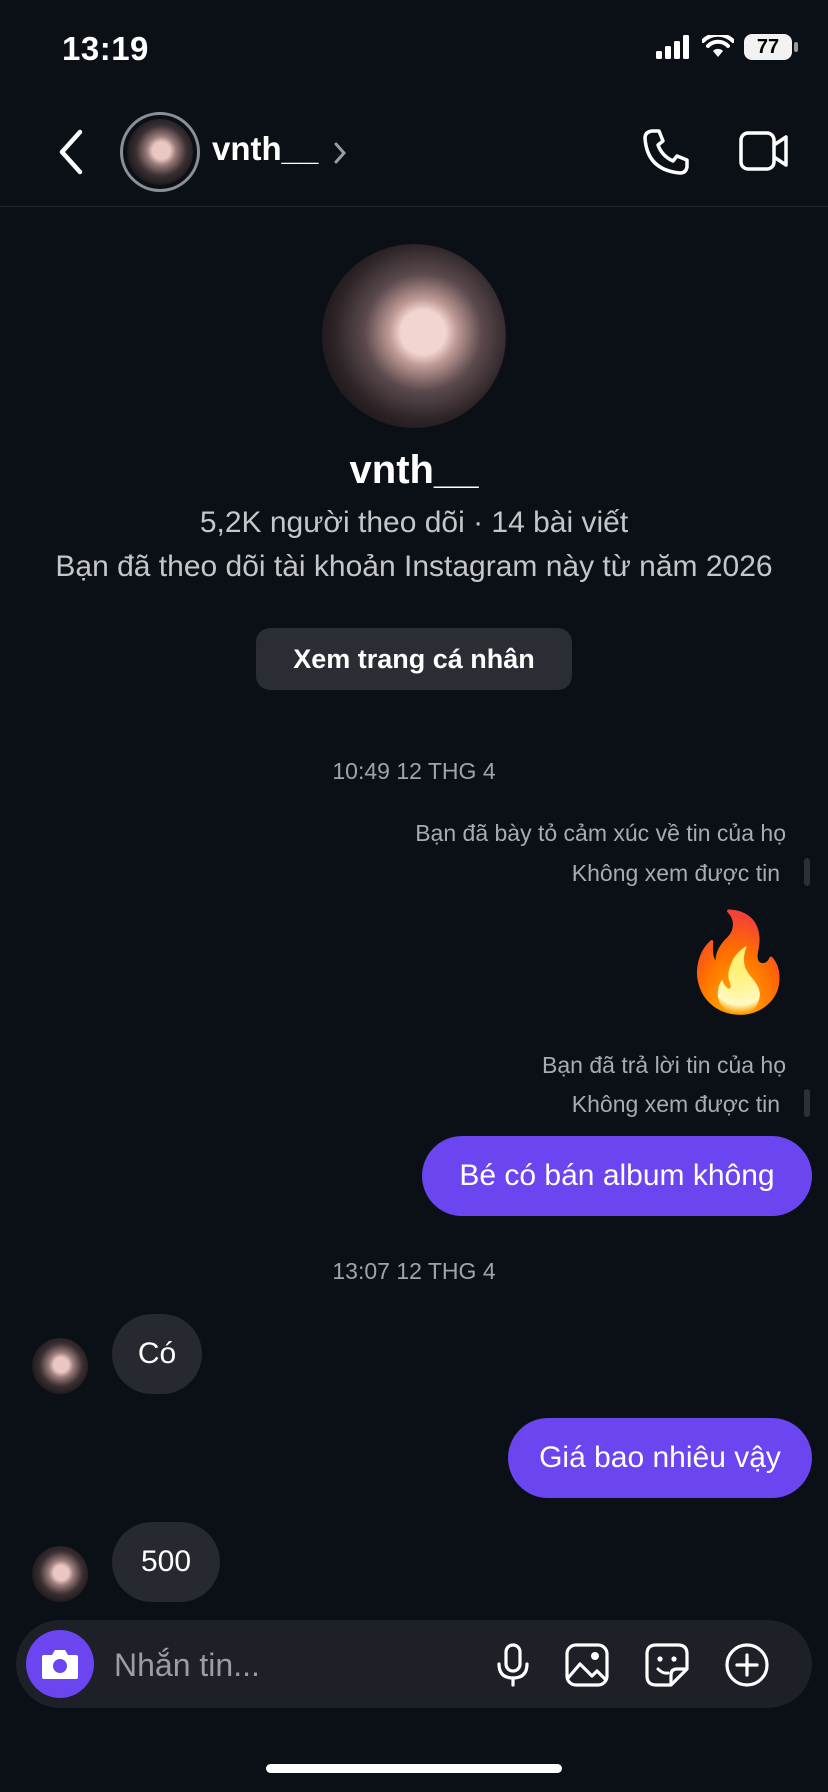 Image resolution: width=828 pixels, height=1792 pixels. I want to click on message-timestamp: 13:07 12 THG 4, so click(414, 1271).